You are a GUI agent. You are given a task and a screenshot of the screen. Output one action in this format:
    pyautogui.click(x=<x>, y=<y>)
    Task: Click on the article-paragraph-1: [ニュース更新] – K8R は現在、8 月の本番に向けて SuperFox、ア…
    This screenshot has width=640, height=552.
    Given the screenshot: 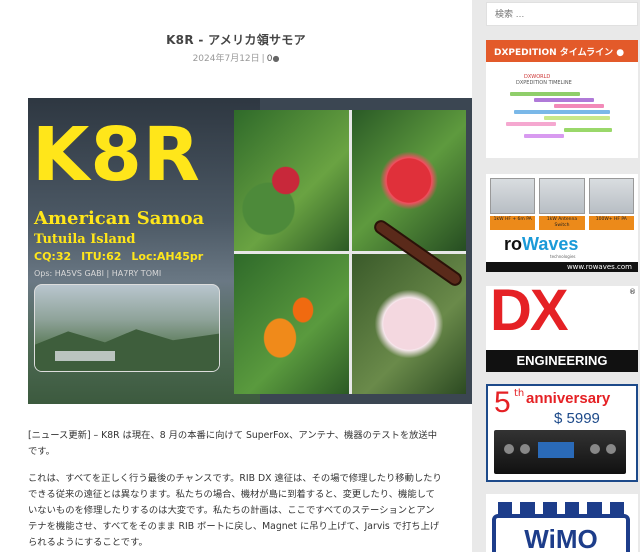 What is the action you would take?
    pyautogui.click(x=233, y=443)
    